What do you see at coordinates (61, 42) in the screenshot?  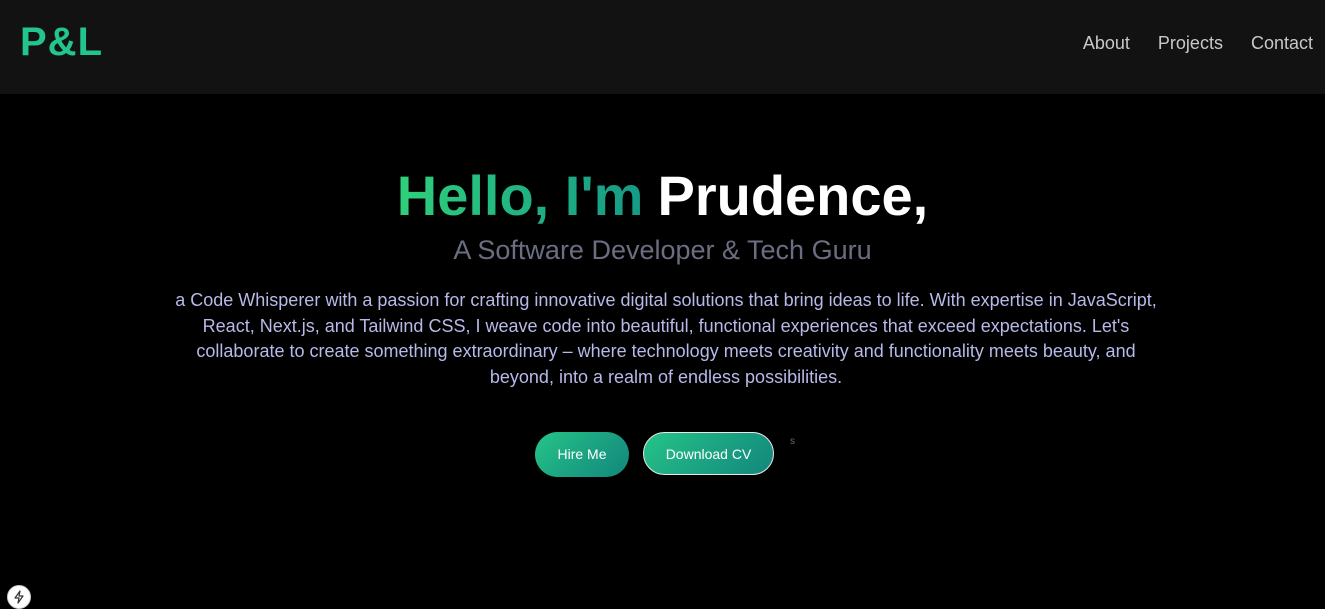 I see `logo: P&L` at bounding box center [61, 42].